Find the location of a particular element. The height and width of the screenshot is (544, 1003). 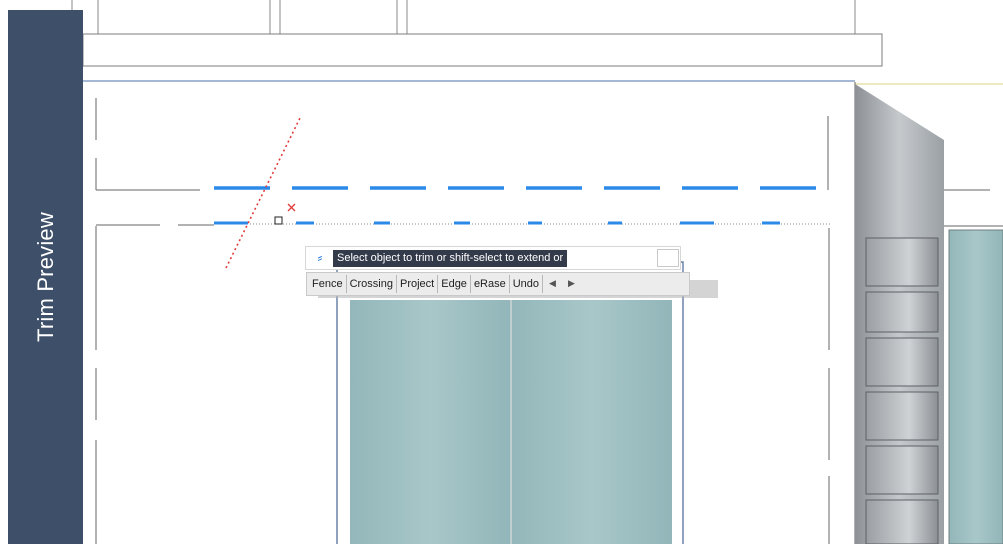

trim-fence-path is located at coordinates (263, 193).